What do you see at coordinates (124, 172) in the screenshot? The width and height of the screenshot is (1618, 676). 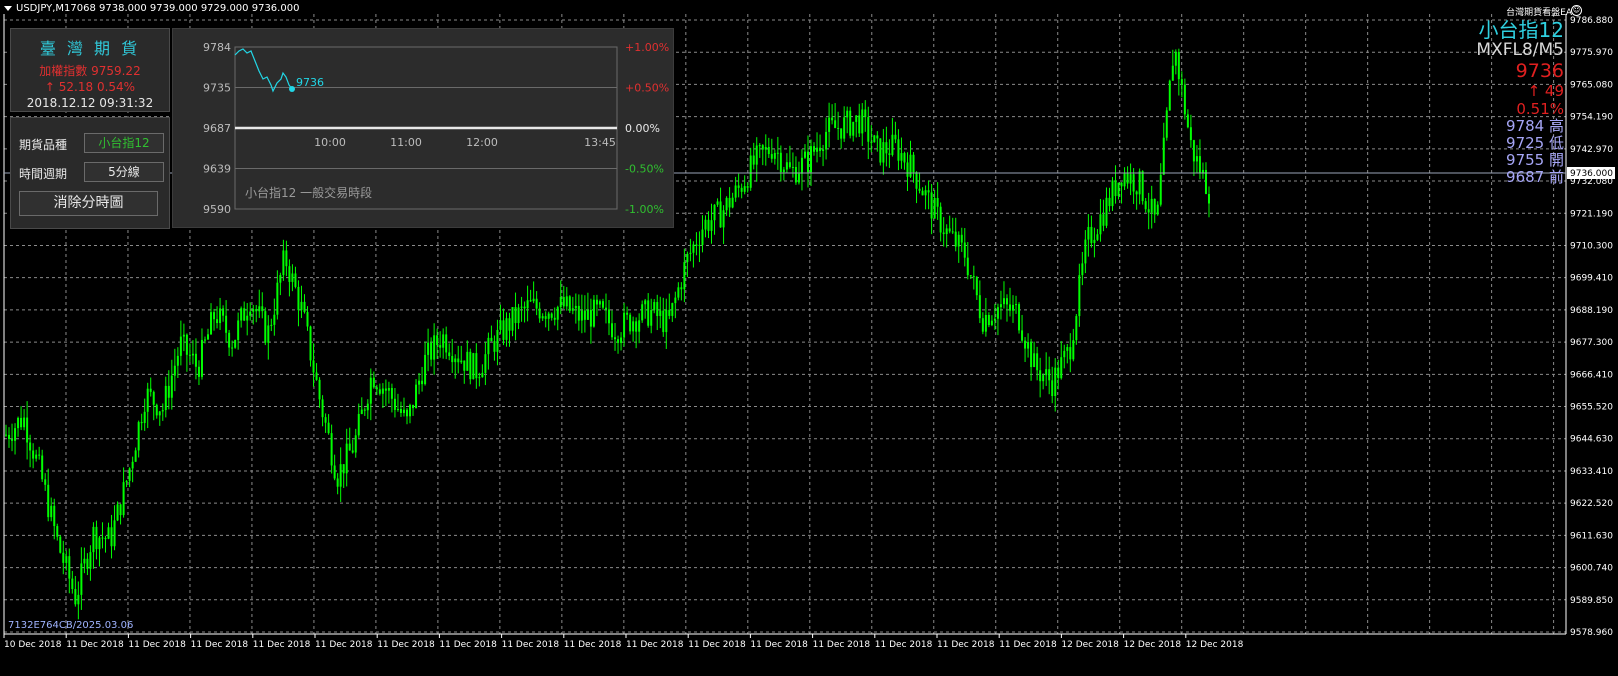 I see `period-select: 5分線` at bounding box center [124, 172].